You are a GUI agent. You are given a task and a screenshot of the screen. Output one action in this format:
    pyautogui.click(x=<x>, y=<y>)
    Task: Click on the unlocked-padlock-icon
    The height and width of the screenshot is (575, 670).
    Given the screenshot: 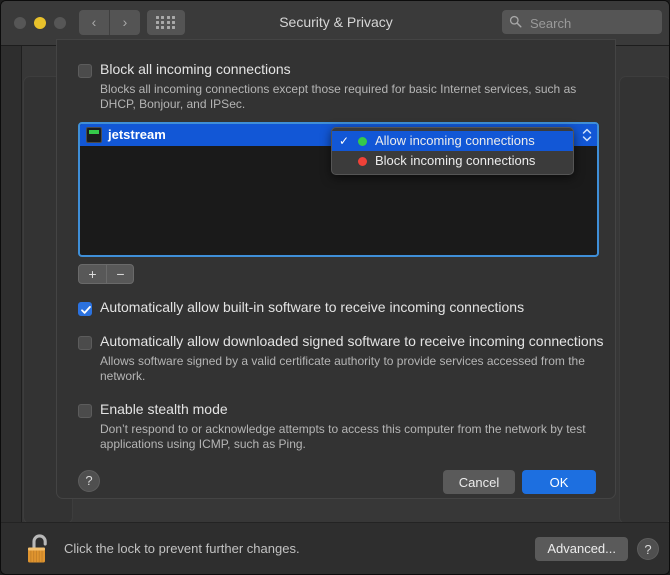 What is the action you would take?
    pyautogui.click(x=40, y=550)
    